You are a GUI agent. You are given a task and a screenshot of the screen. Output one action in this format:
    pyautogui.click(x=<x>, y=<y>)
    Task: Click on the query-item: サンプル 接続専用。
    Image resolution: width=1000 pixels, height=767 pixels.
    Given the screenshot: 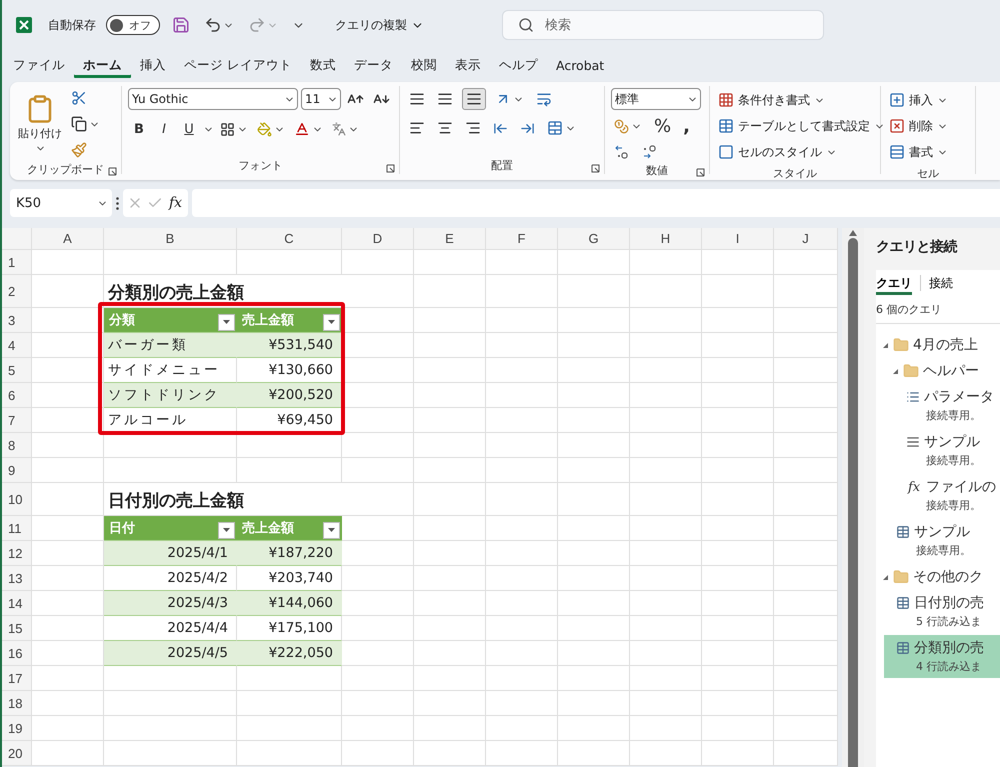 What is the action you would take?
    pyautogui.click(x=942, y=540)
    